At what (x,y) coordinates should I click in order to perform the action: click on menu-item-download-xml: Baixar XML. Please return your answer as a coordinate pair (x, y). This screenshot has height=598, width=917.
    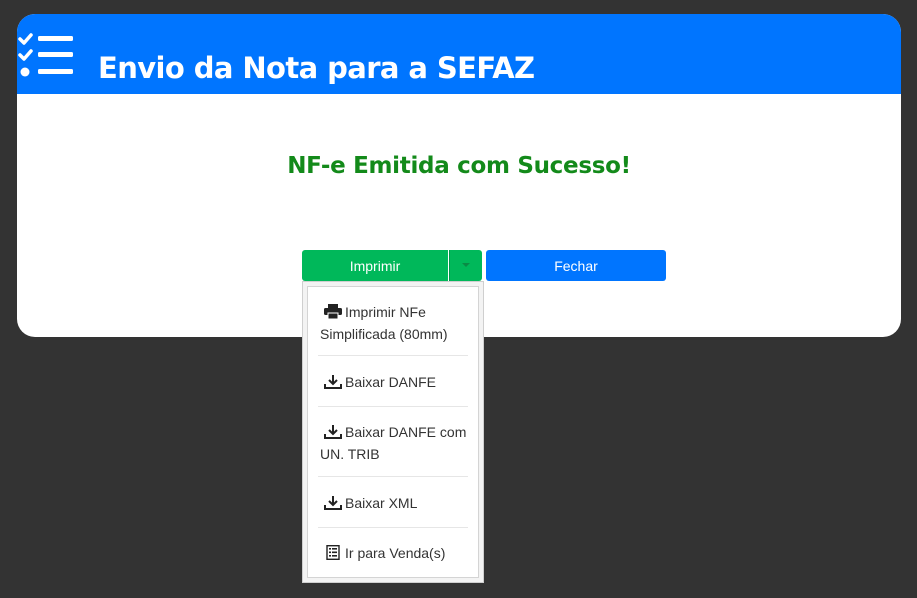
    Looking at the image, I should click on (395, 503).